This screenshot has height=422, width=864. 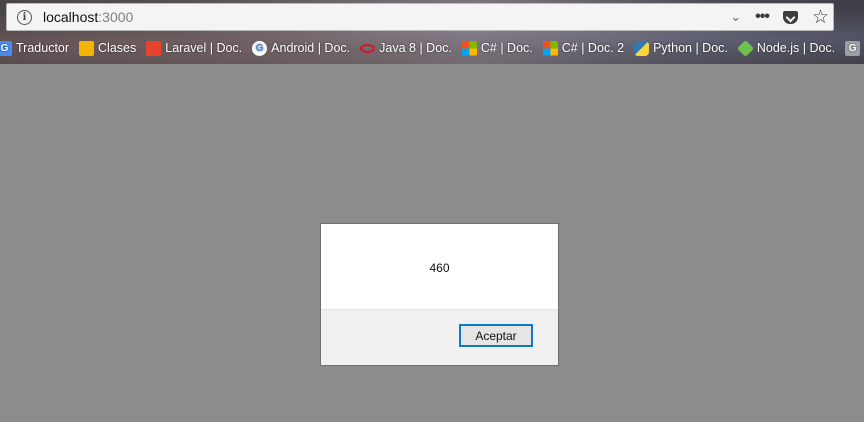 I want to click on dialog-message-area: 460, so click(x=439, y=267).